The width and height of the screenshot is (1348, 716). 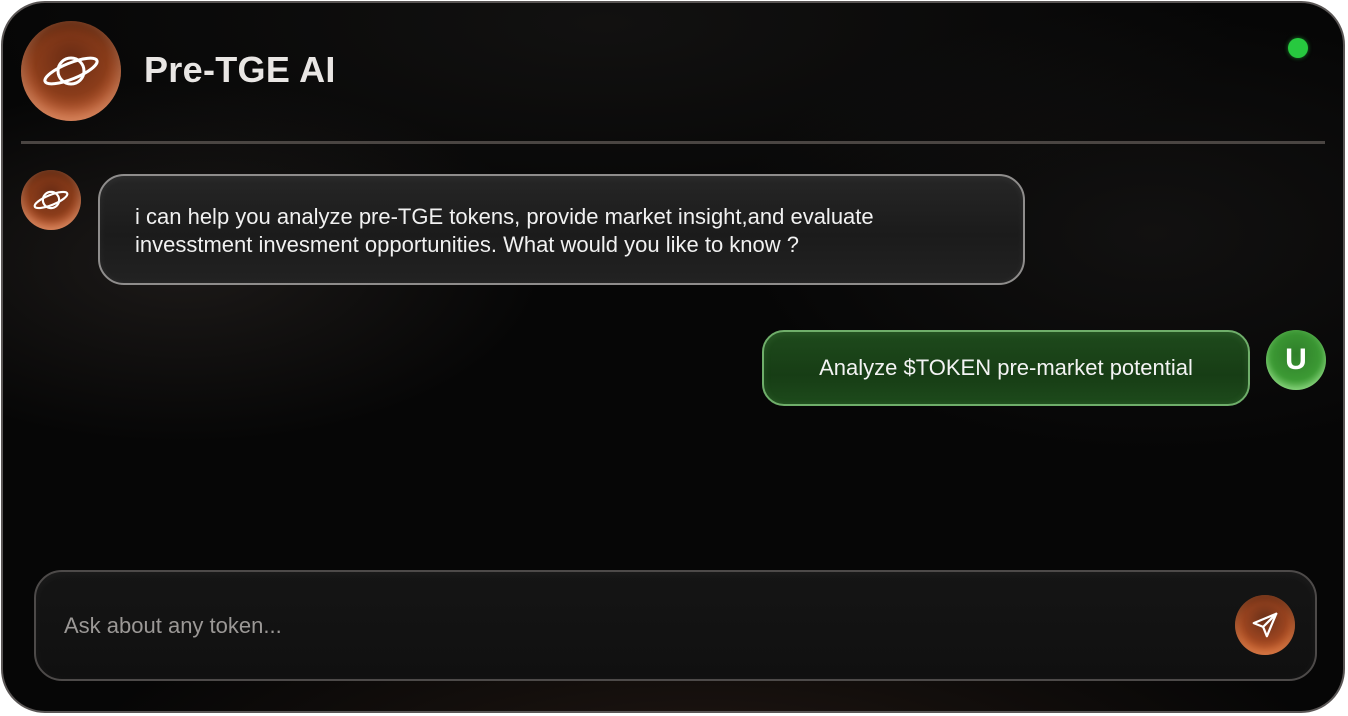 I want to click on user-avatar: U, so click(x=1296, y=360).